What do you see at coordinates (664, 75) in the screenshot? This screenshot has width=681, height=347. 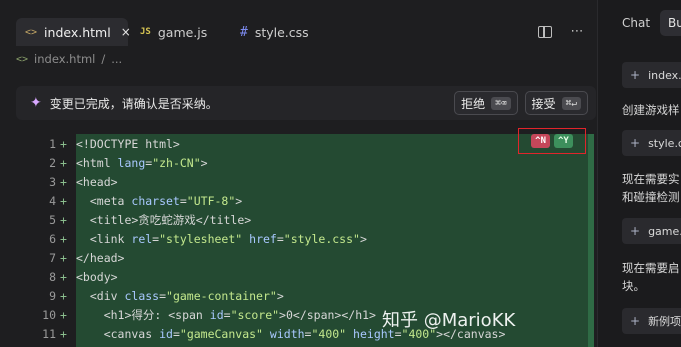 I see `file-chip-label: index.` at bounding box center [664, 75].